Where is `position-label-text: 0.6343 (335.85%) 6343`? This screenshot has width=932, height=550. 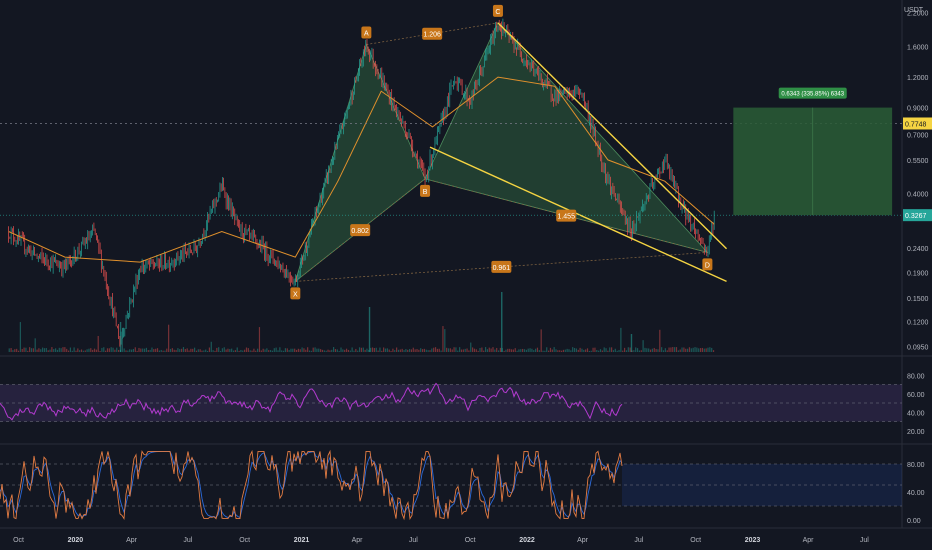
position-label-text: 0.6343 (335.85%) 6343 is located at coordinates (812, 95).